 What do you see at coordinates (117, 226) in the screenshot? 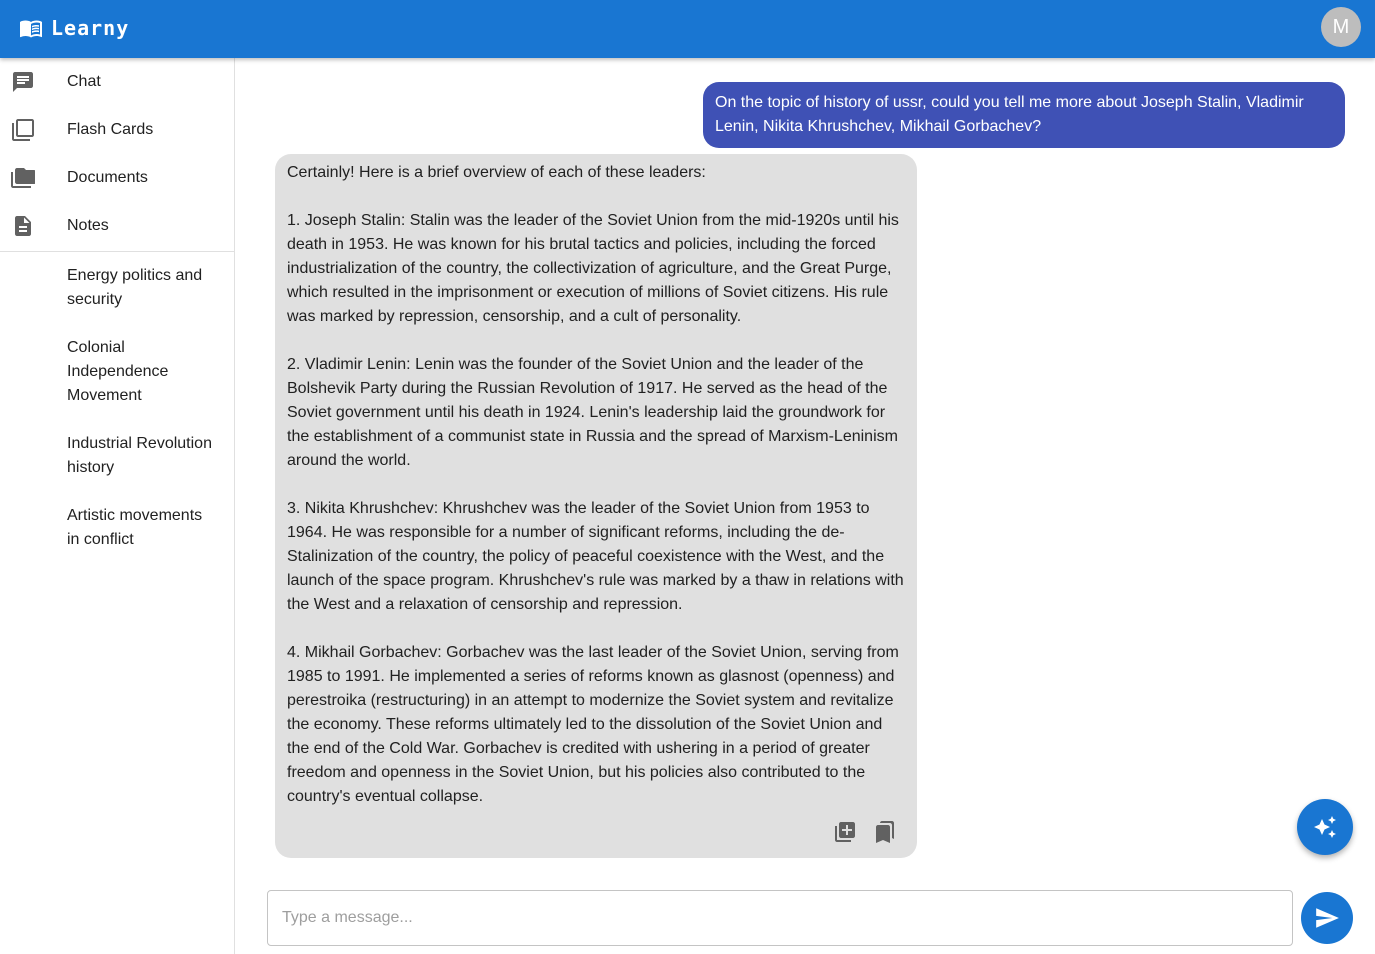
I see `sidebar-item-notes: Notes` at bounding box center [117, 226].